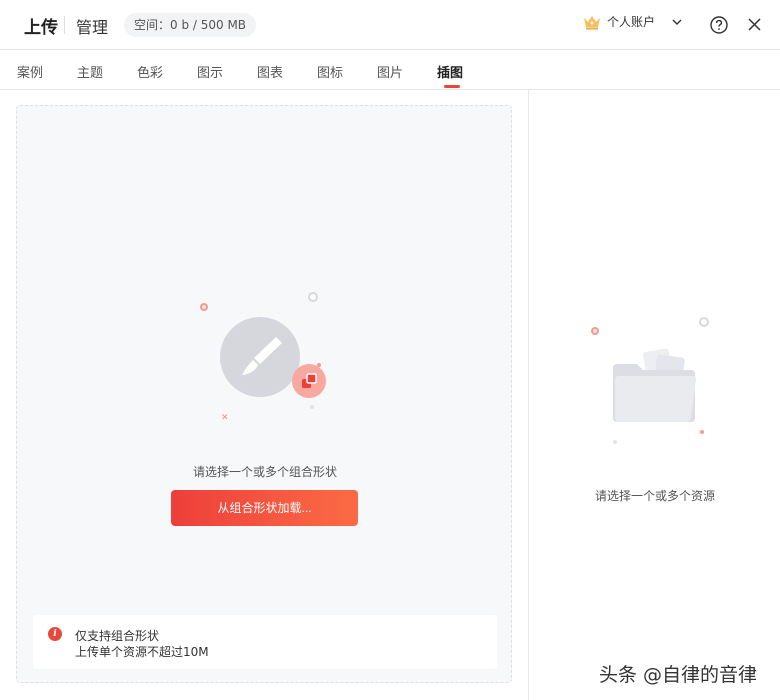  Describe the element at coordinates (592, 22) in the screenshot. I see `crown-icon` at that location.